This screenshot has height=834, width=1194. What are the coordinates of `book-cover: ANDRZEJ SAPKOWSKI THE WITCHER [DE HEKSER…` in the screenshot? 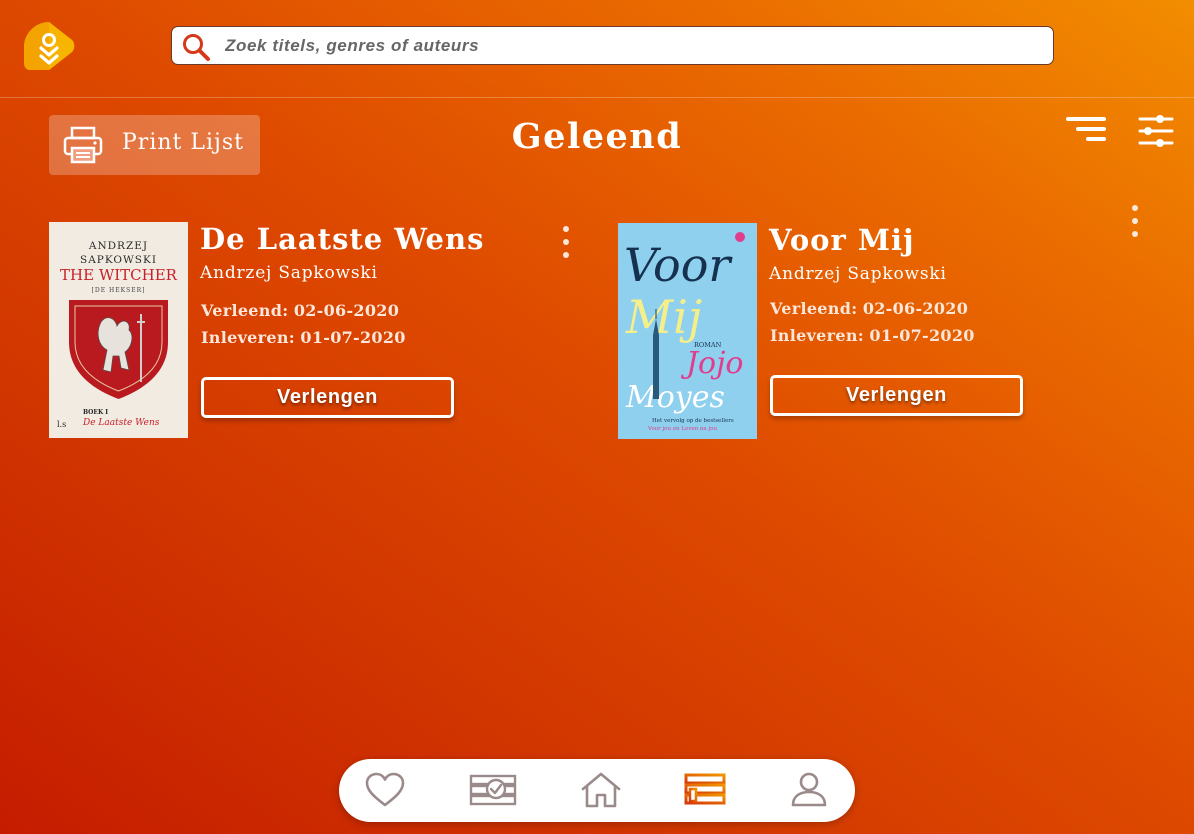 It's located at (118, 330).